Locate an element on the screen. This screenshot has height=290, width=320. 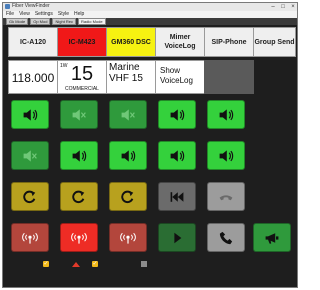
mute-button-ic-a120 is located at coordinates (30, 155).